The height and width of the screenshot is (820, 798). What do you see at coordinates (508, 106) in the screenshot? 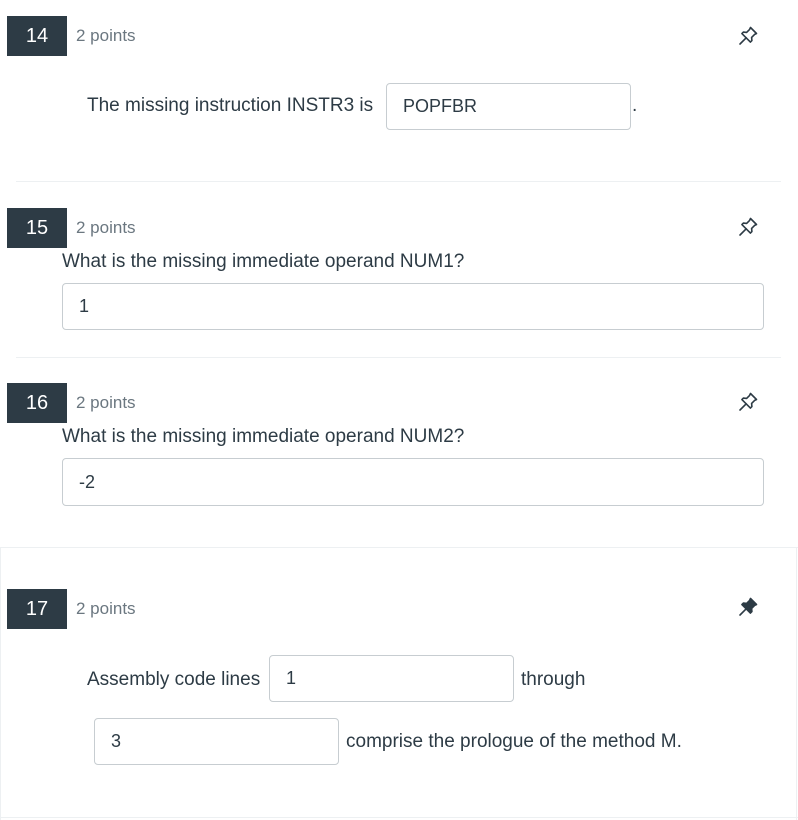
I see `answer-input: POPFBR` at bounding box center [508, 106].